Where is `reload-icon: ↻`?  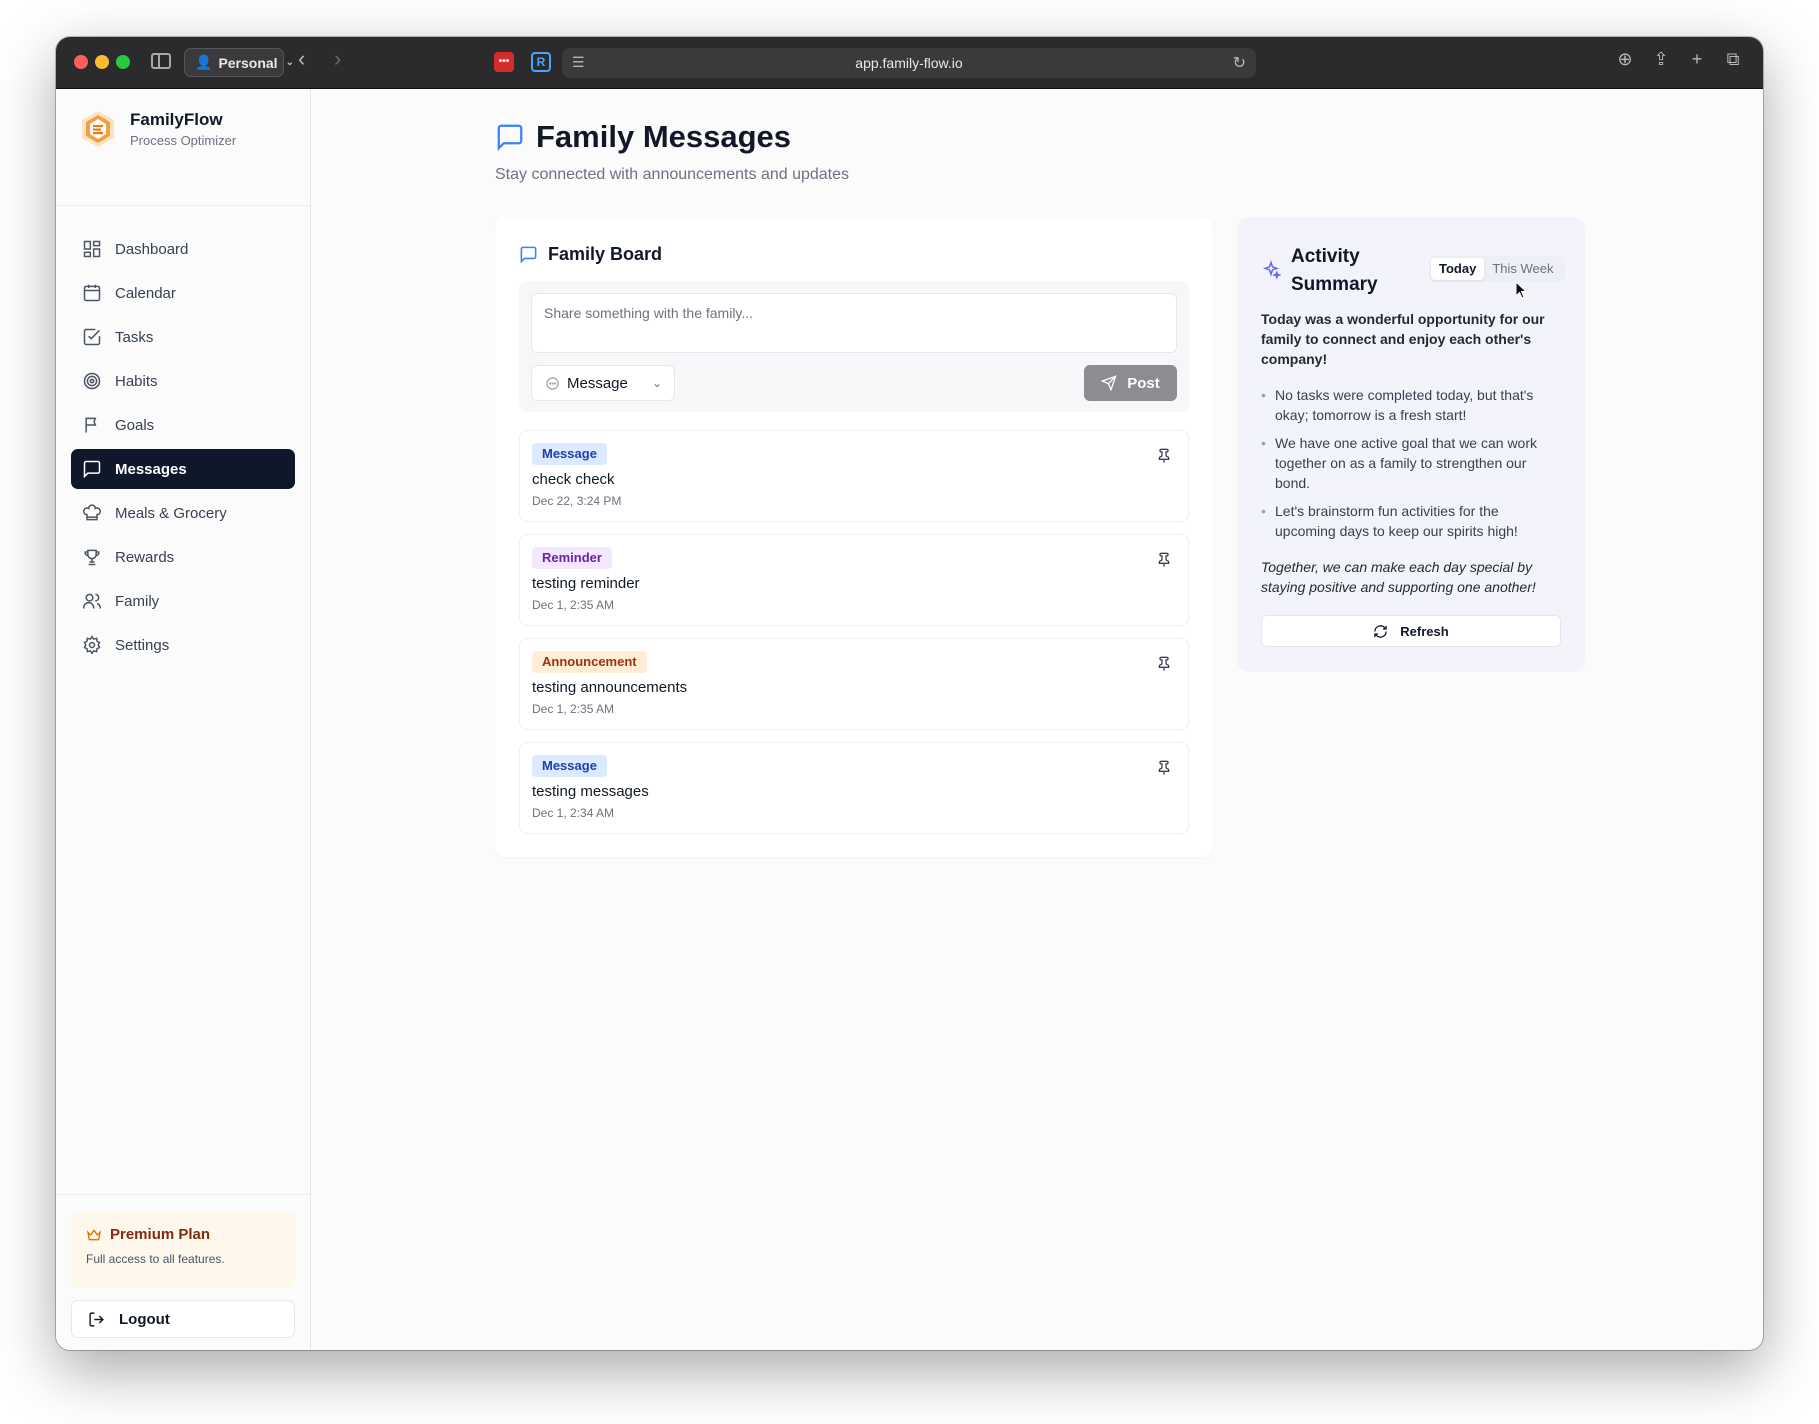
reload-icon: ↻ is located at coordinates (1239, 63).